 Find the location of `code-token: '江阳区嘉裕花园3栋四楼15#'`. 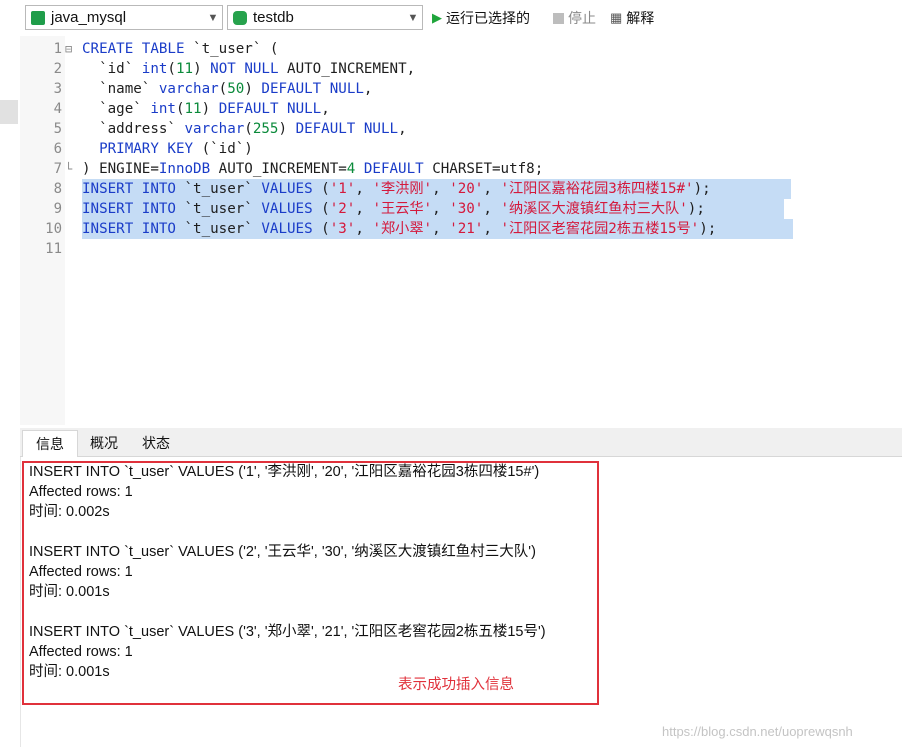

code-token: '江阳区嘉裕花园3栋四楼15#' is located at coordinates (597, 189).